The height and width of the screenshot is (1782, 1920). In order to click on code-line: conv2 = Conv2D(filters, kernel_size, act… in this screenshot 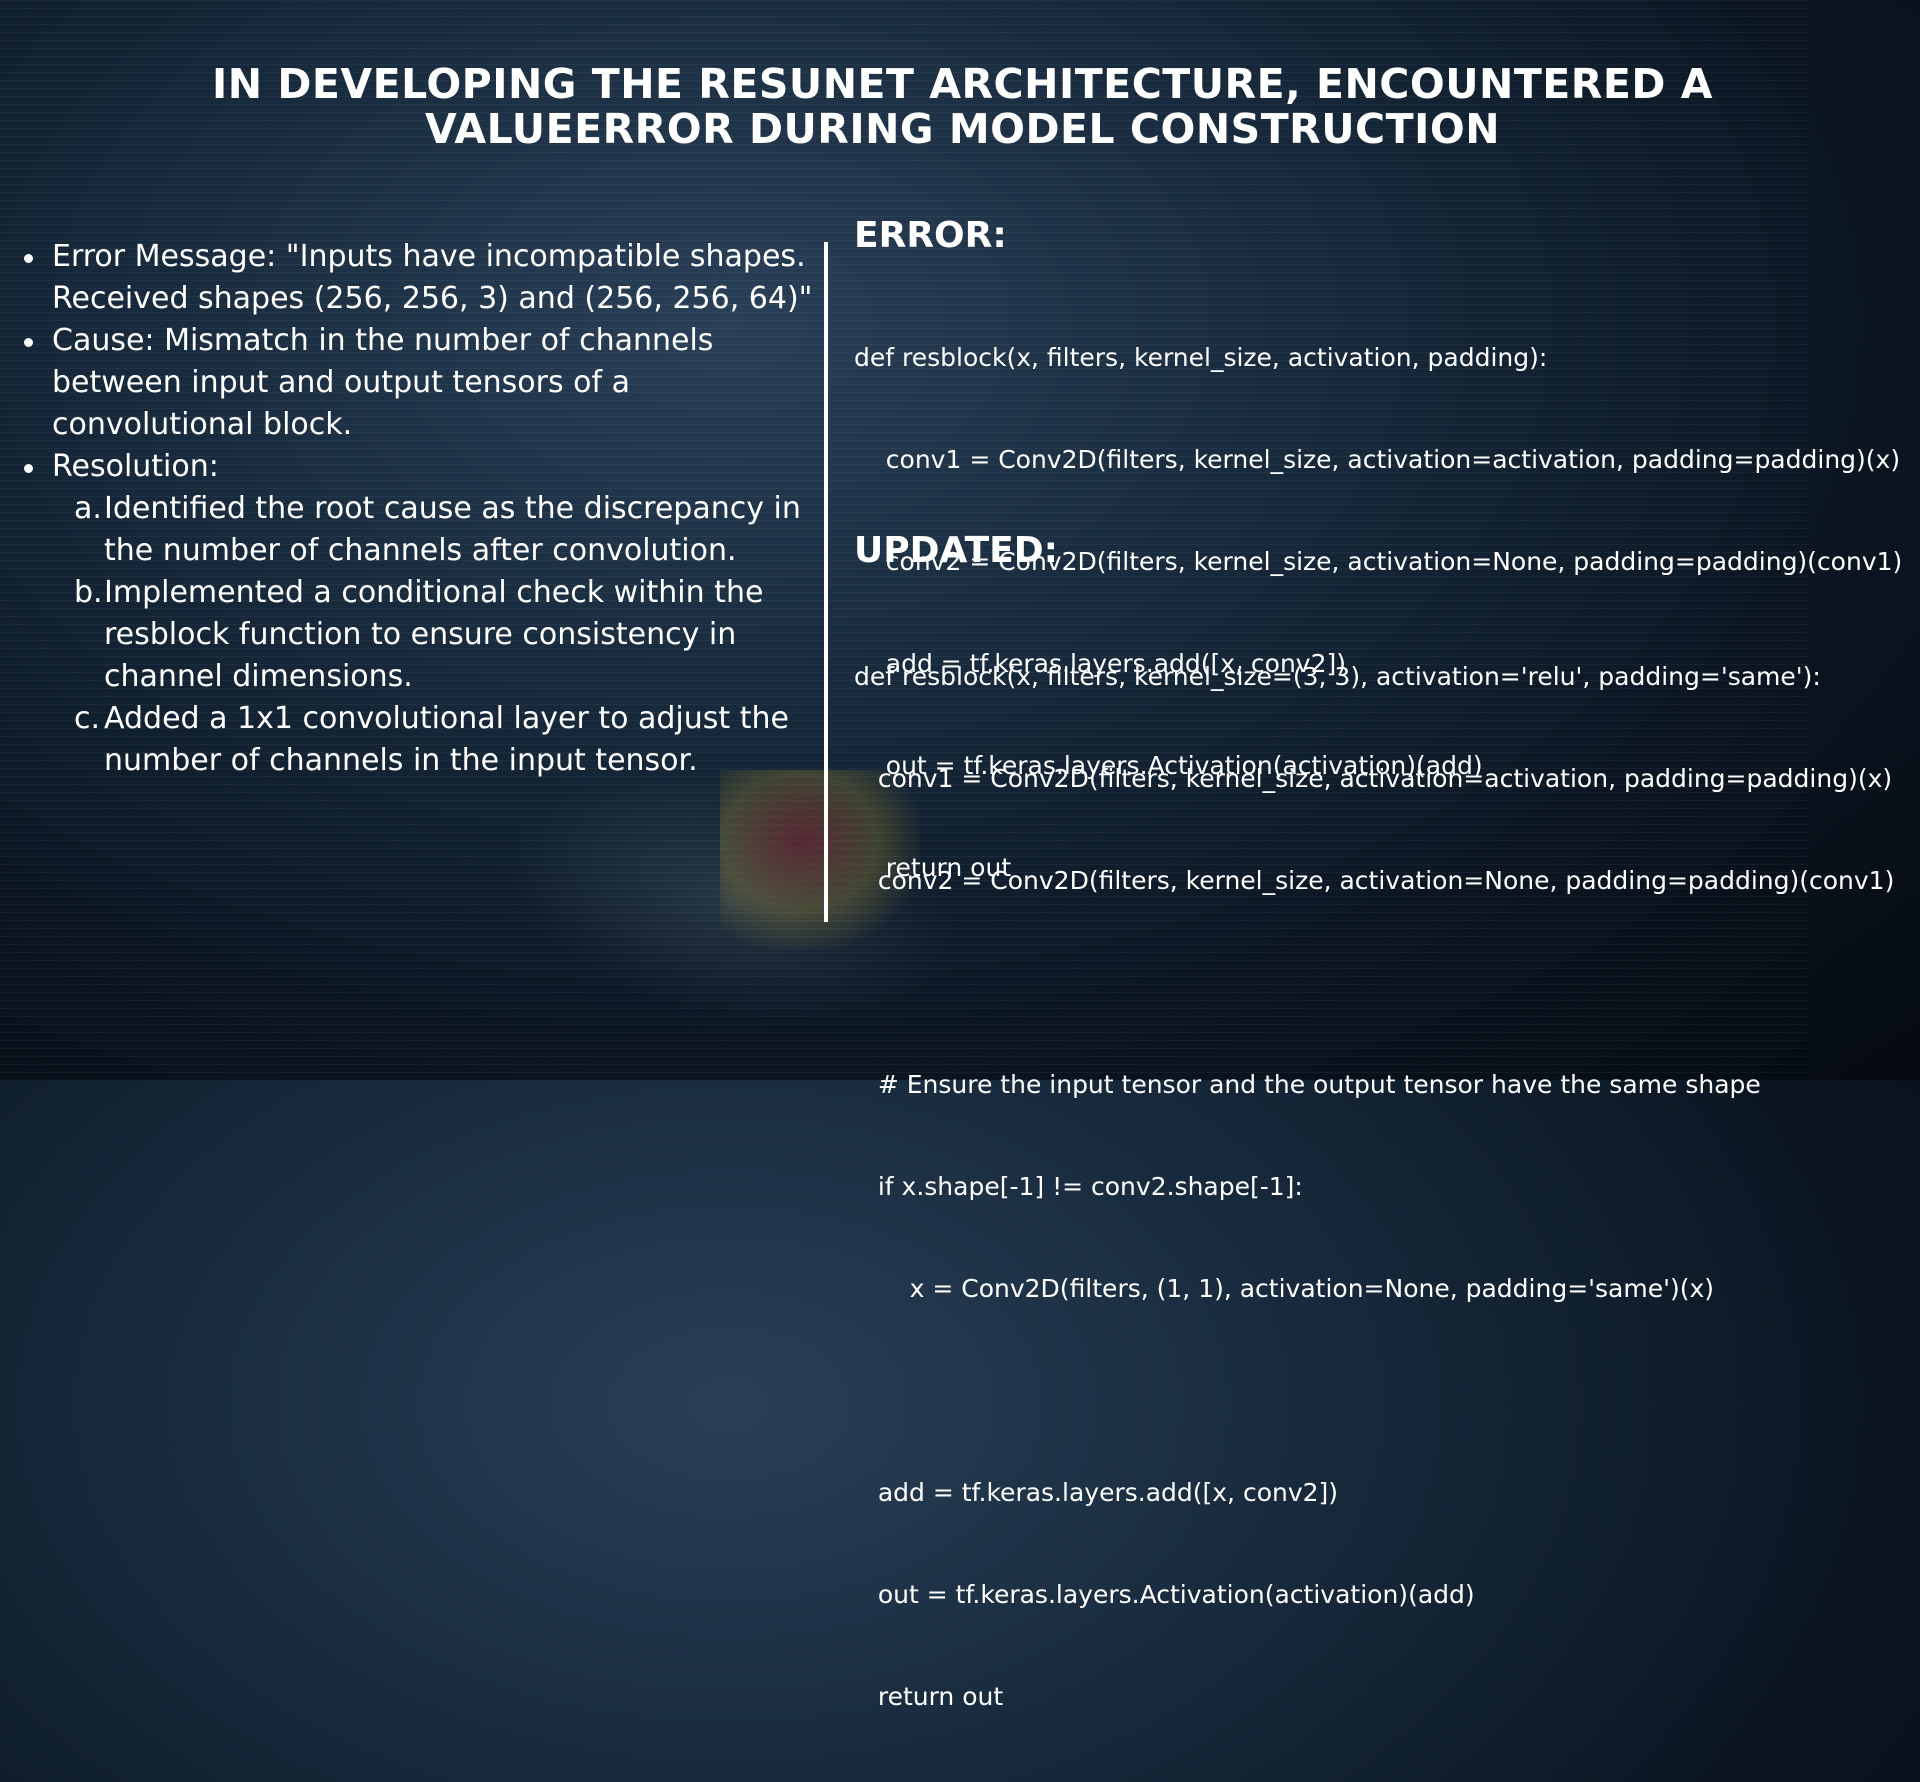, I will do `click(1374, 880)`.